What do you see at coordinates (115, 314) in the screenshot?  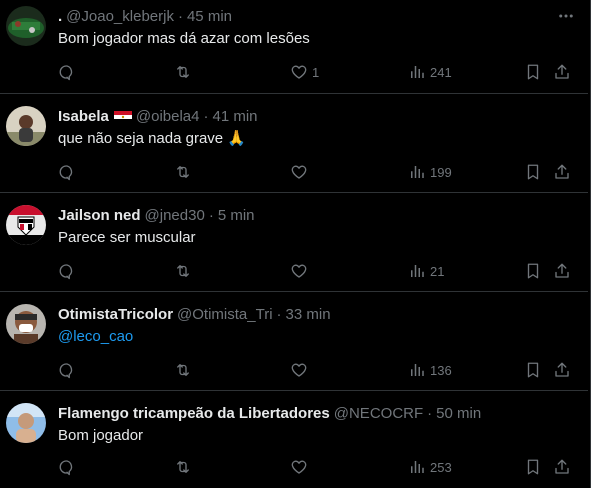 I see `display-name: OtimistaTricolor` at bounding box center [115, 314].